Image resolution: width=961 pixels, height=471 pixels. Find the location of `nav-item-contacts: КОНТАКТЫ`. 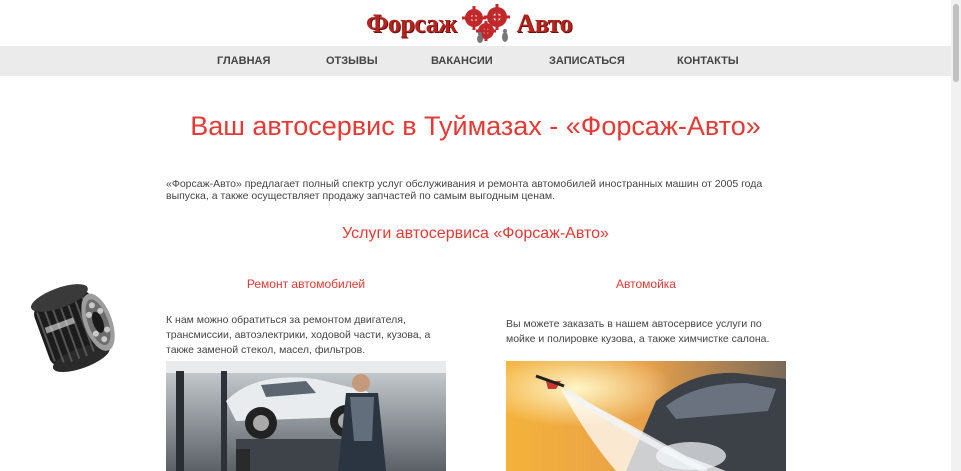

nav-item-contacts: КОНТАКТЫ is located at coordinates (708, 61).